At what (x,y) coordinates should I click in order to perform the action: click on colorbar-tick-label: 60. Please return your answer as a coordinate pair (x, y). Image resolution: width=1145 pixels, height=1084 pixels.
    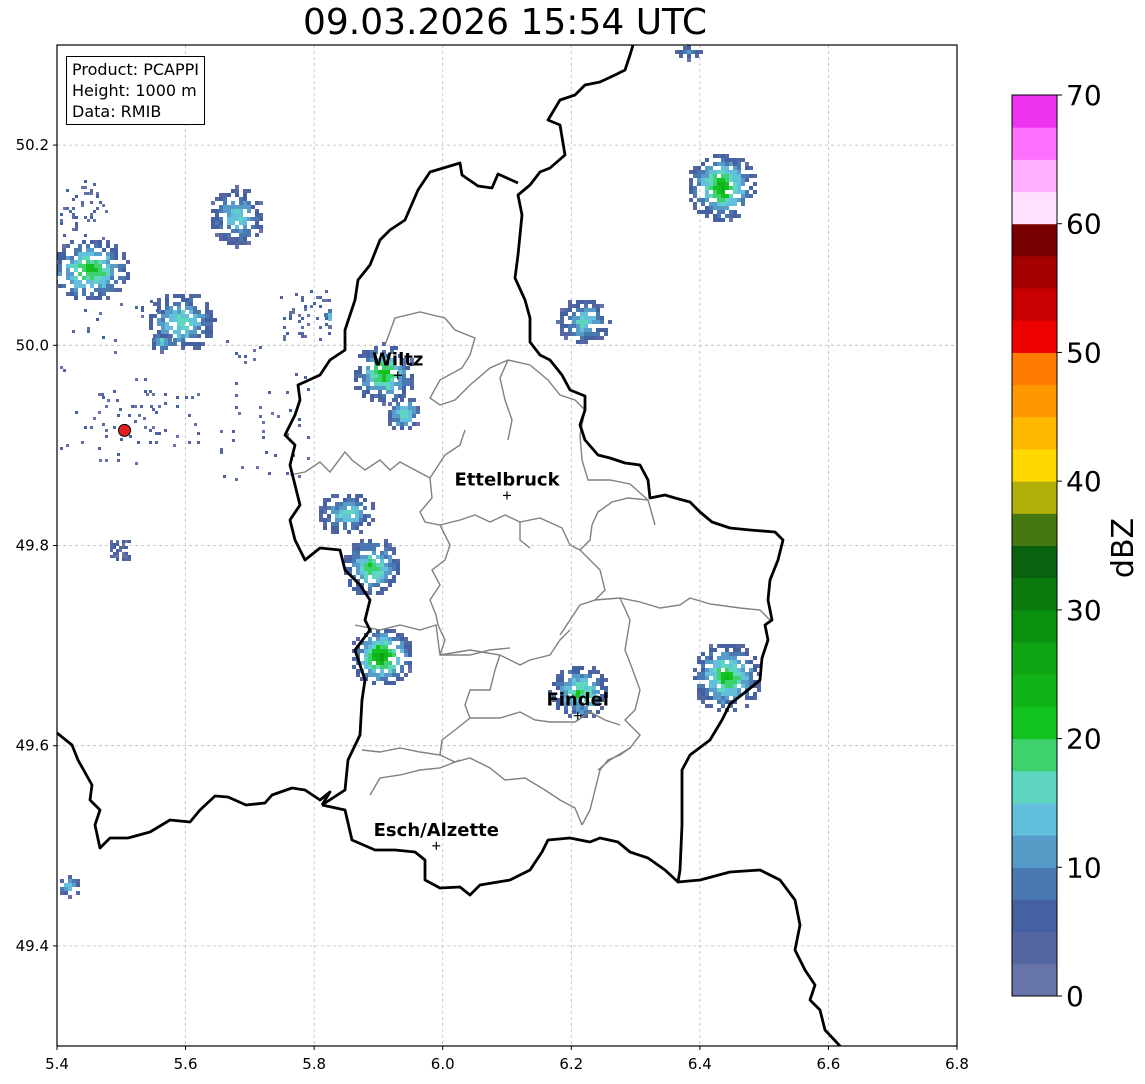
    Looking at the image, I should click on (1084, 224).